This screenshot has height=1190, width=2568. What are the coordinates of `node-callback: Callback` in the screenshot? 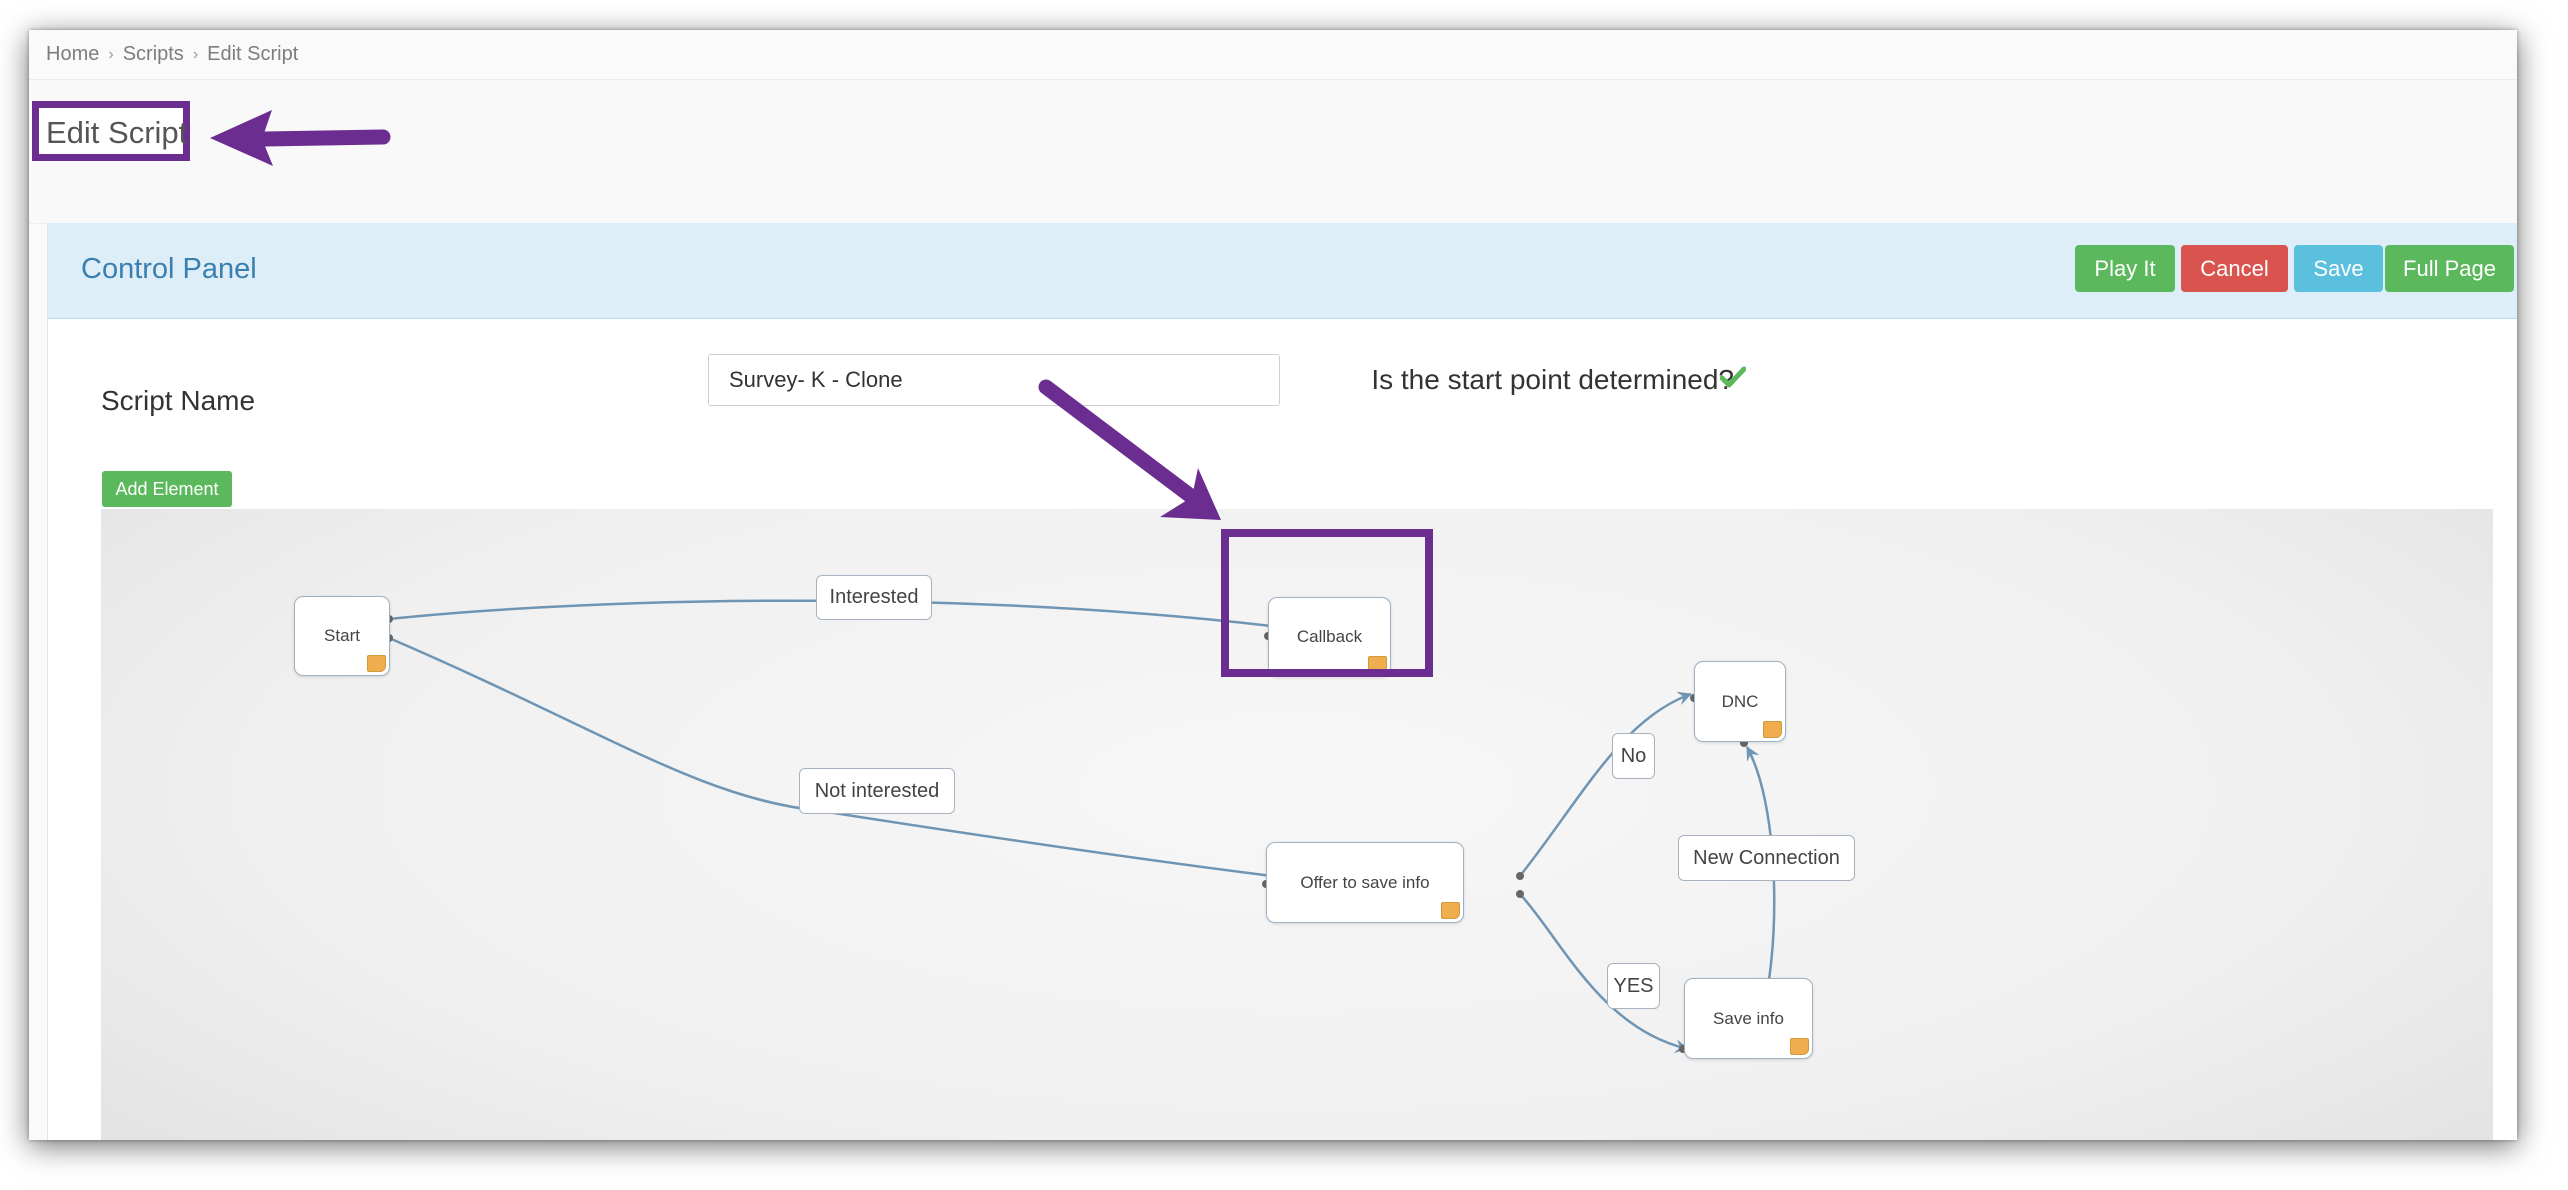 It's located at (1329, 637).